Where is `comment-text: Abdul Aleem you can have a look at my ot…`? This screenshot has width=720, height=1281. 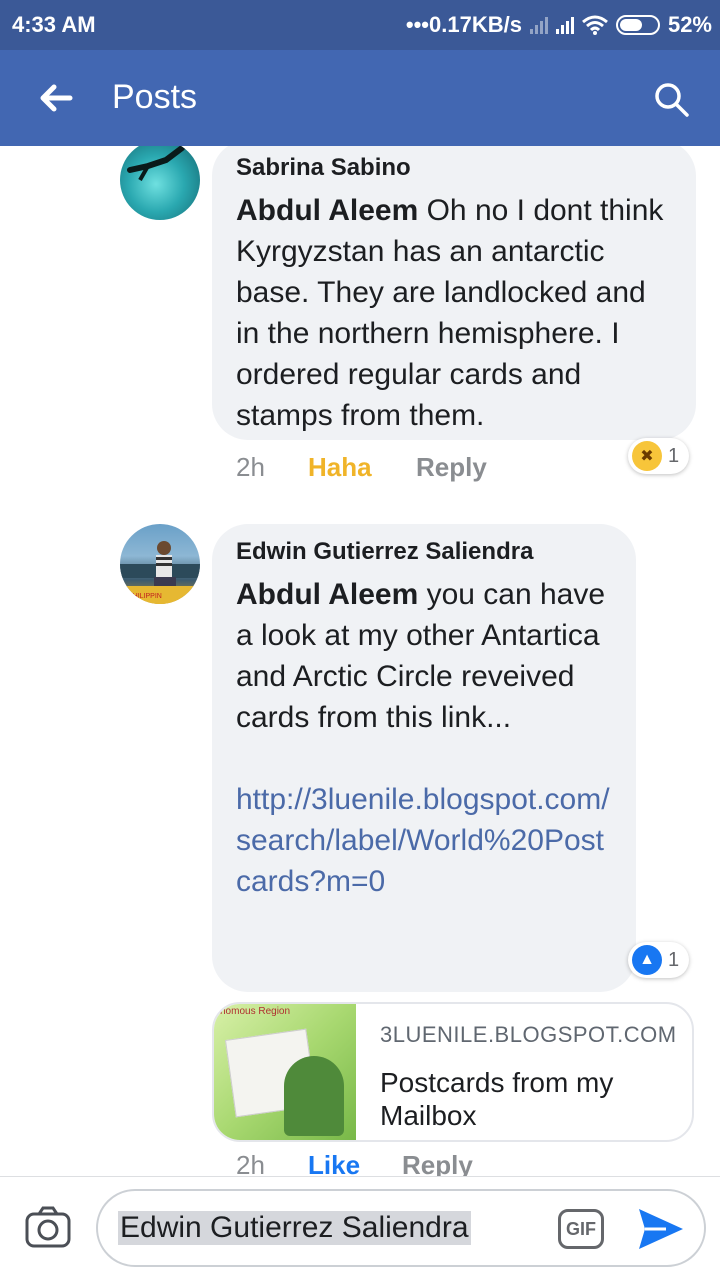
comment-text: Abdul Aleem you can have a look at my ot… is located at coordinates (424, 738).